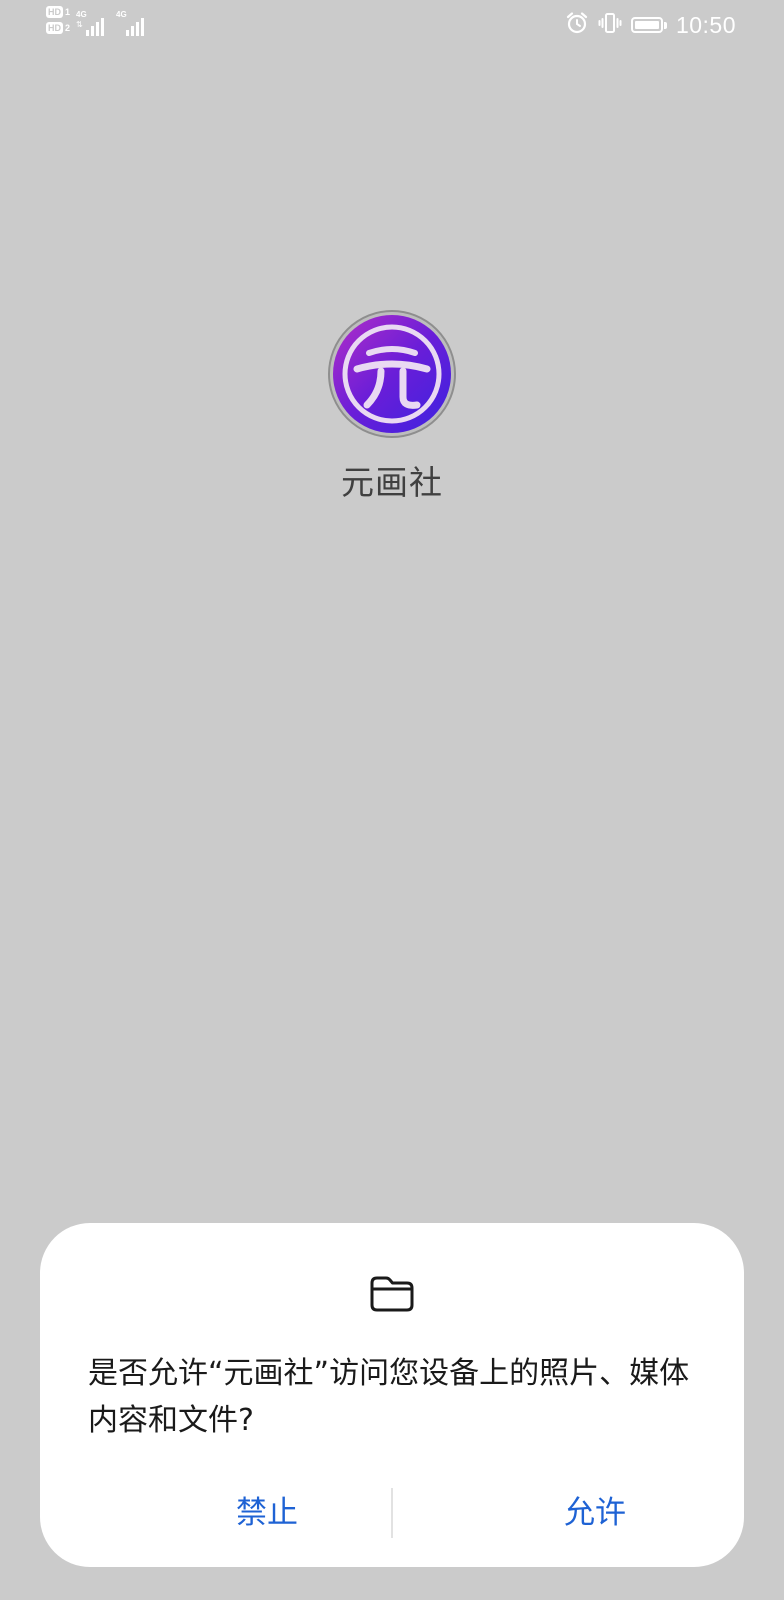 The height and width of the screenshot is (1600, 784). I want to click on alarm-icon, so click(577, 25).